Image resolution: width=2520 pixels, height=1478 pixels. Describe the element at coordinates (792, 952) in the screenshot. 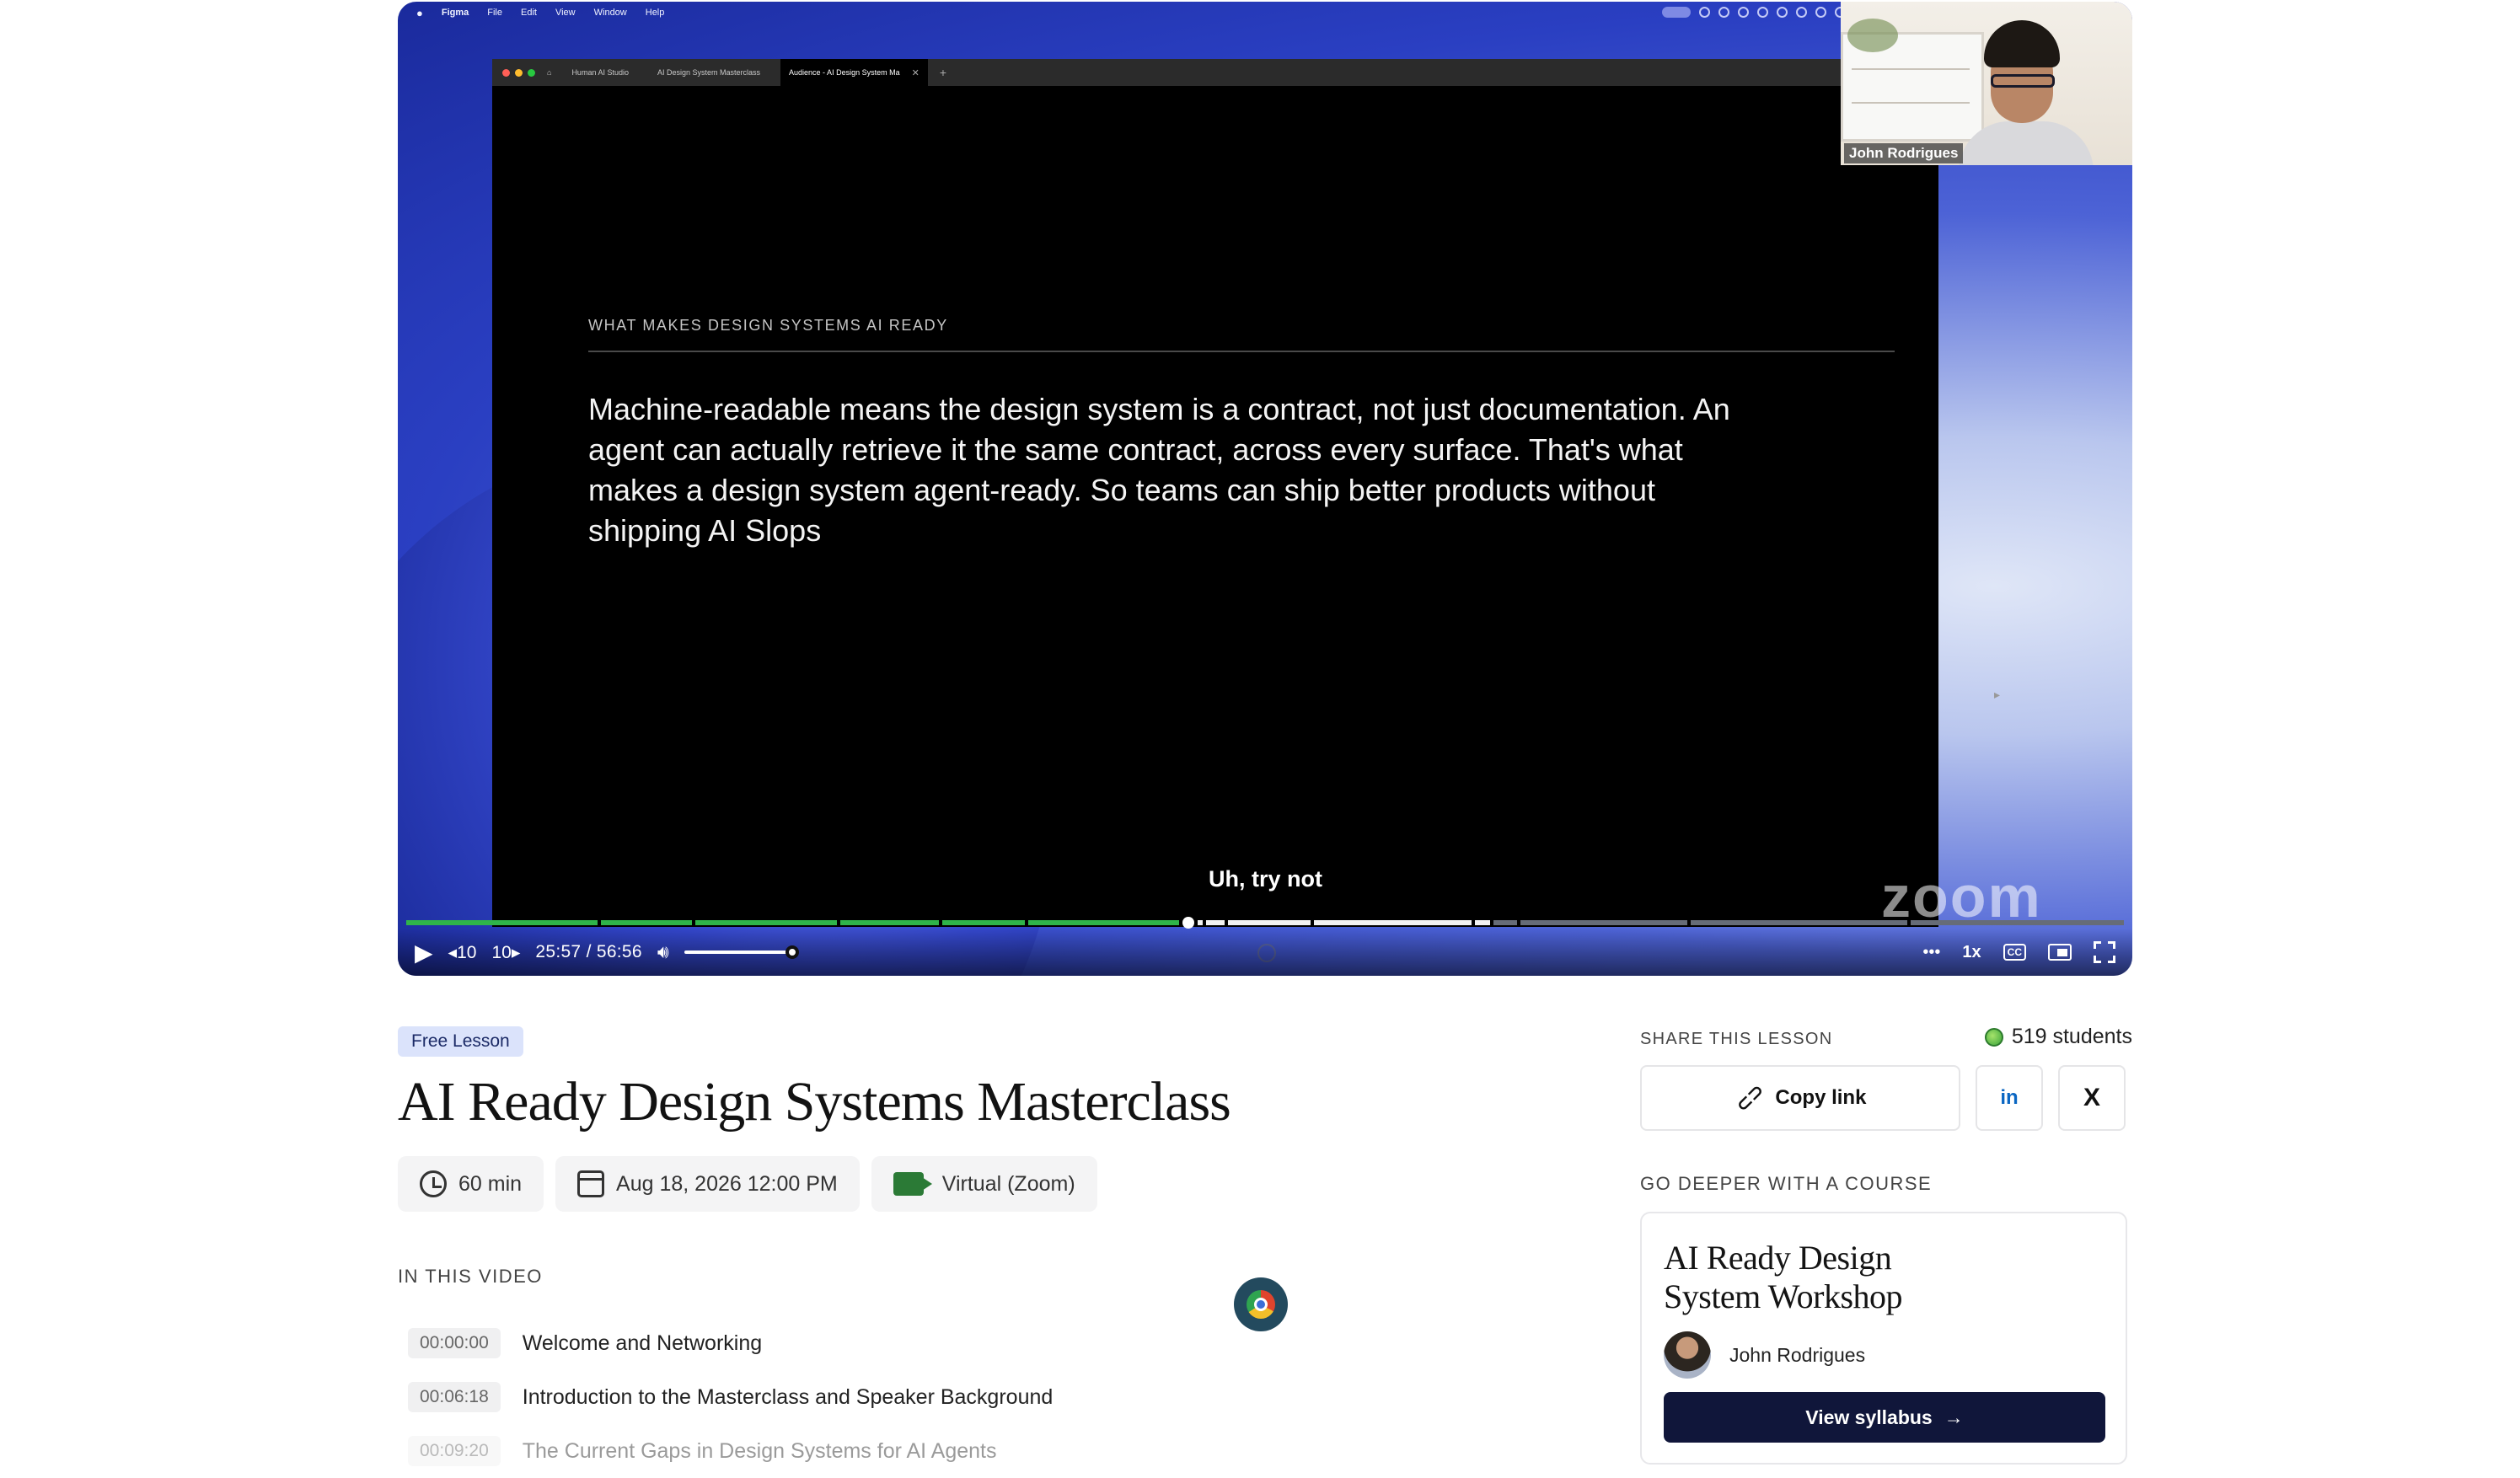

I see `volume-knob` at that location.